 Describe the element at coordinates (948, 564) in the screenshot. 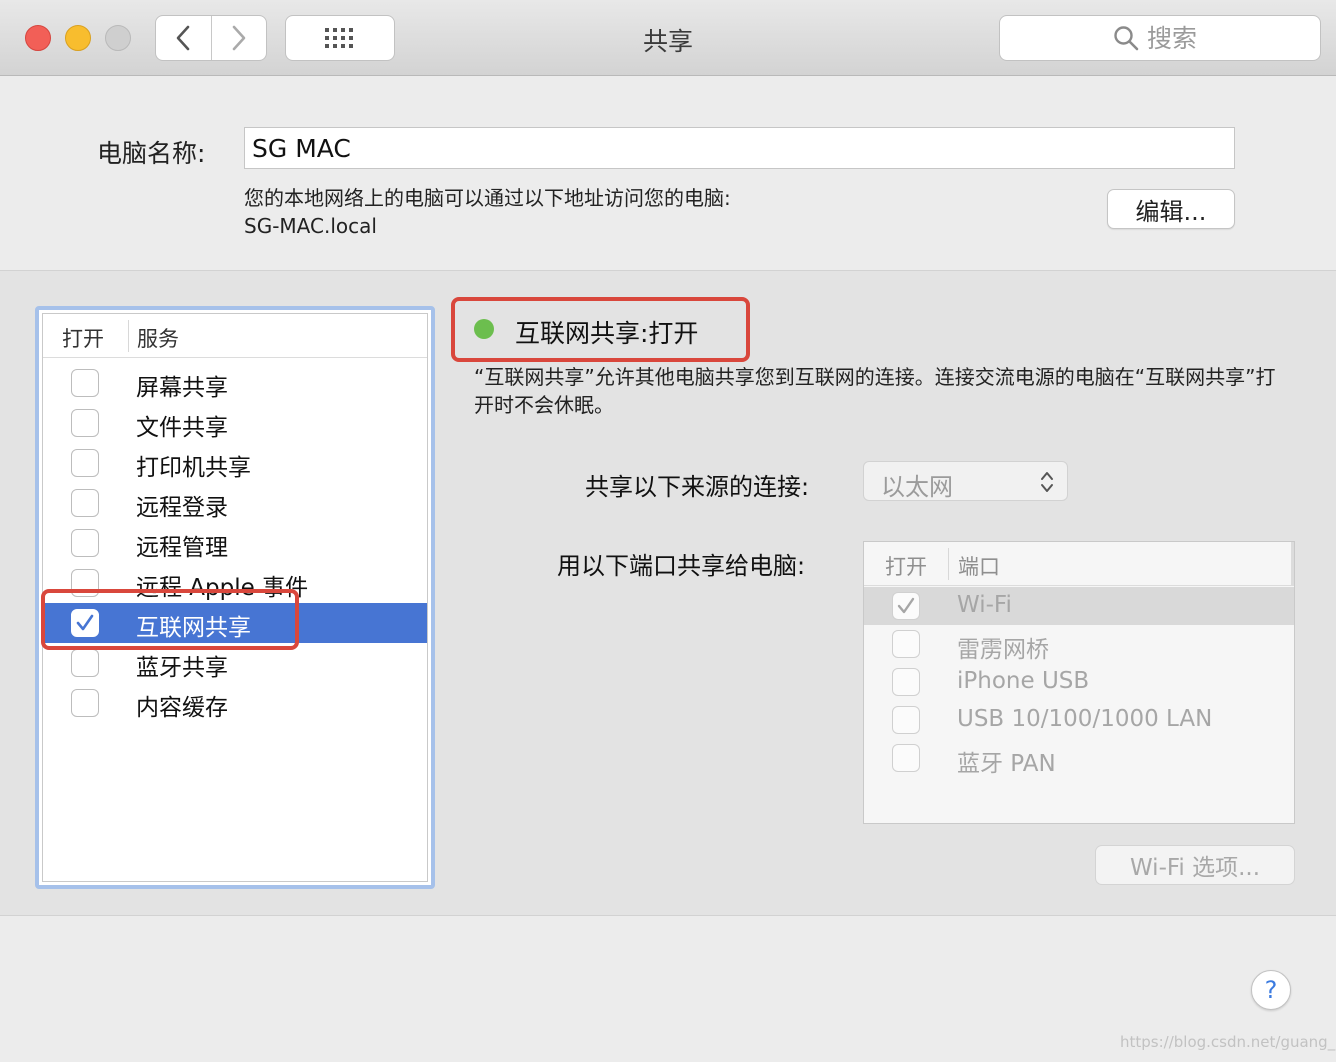

I see `ports-header-separator` at that location.